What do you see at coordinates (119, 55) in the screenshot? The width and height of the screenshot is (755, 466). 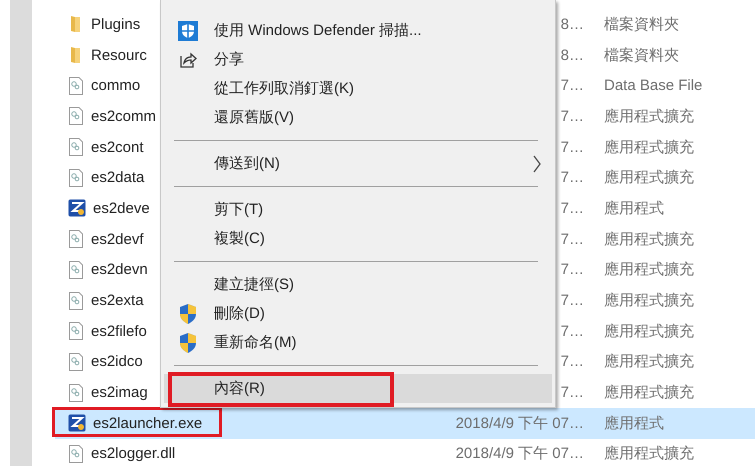 I see `file-name: Resourc` at bounding box center [119, 55].